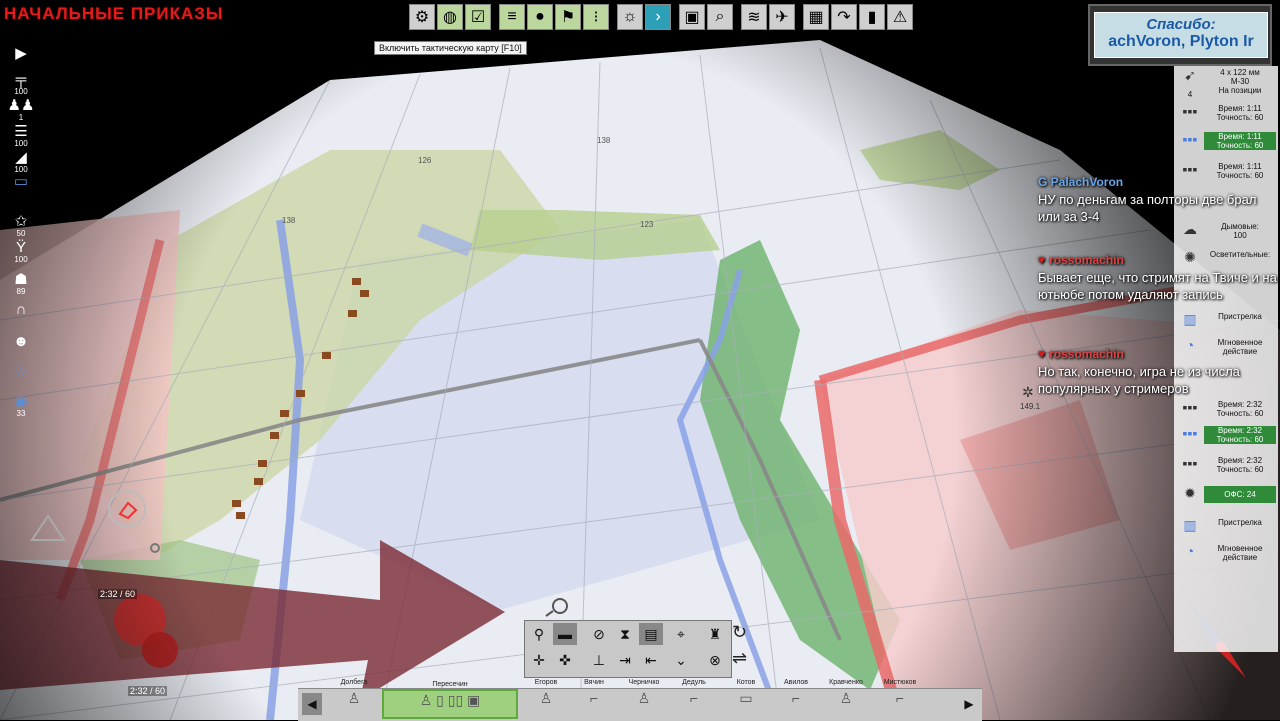 This screenshot has height=721, width=1280. I want to click on bottle-icon: ♜, so click(715, 634).